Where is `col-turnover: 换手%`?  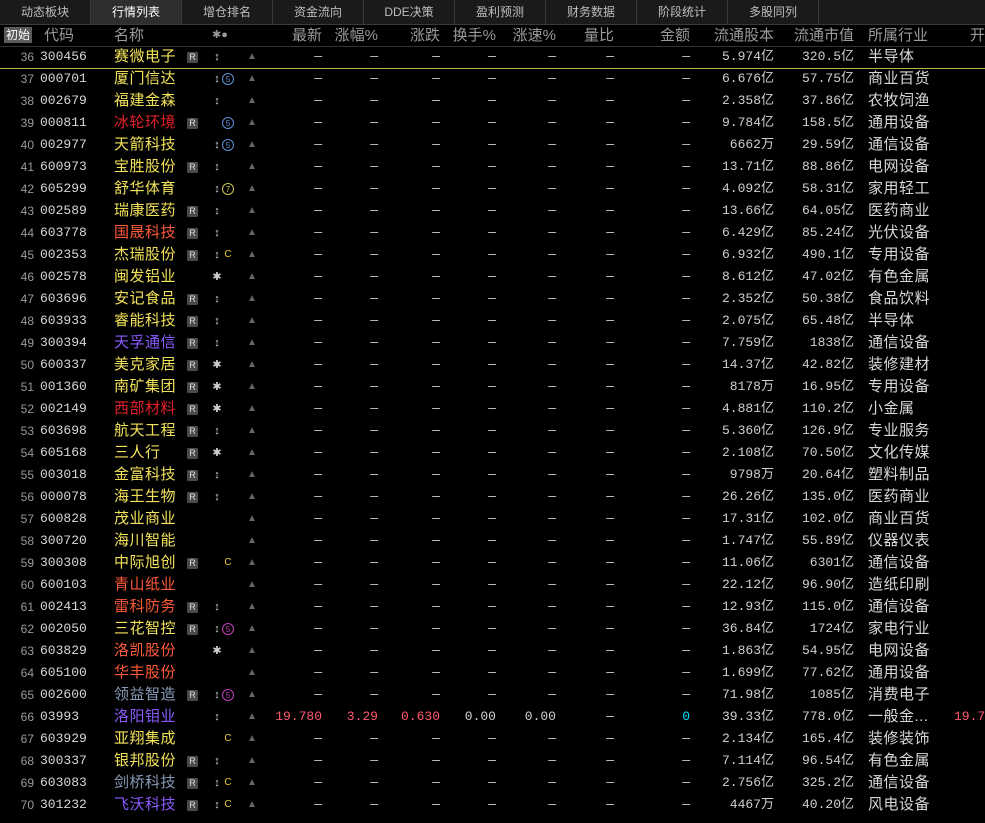 col-turnover: 换手% is located at coordinates (470, 35).